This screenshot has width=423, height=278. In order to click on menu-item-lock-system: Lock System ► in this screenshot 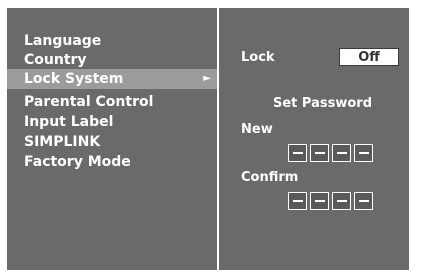, I will do `click(112, 79)`.